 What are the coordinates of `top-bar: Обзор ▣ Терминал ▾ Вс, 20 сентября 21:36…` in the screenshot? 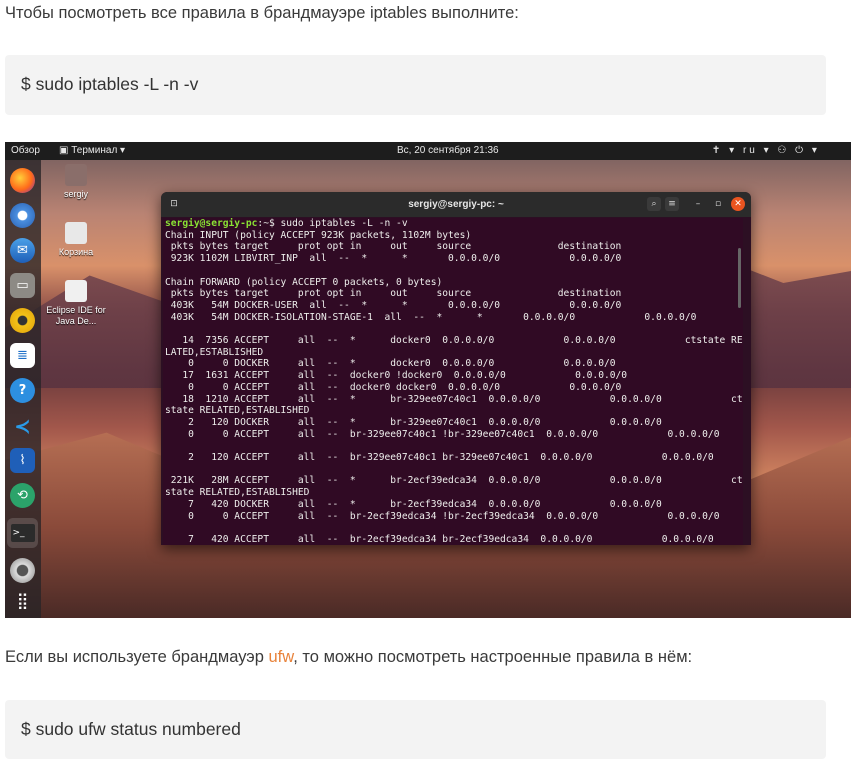 It's located at (428, 151).